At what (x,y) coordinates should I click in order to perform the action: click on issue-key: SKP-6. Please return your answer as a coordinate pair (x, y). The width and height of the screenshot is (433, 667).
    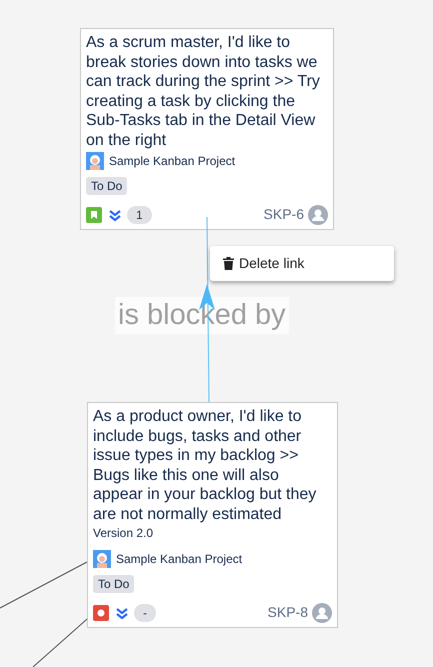
    Looking at the image, I should click on (284, 214).